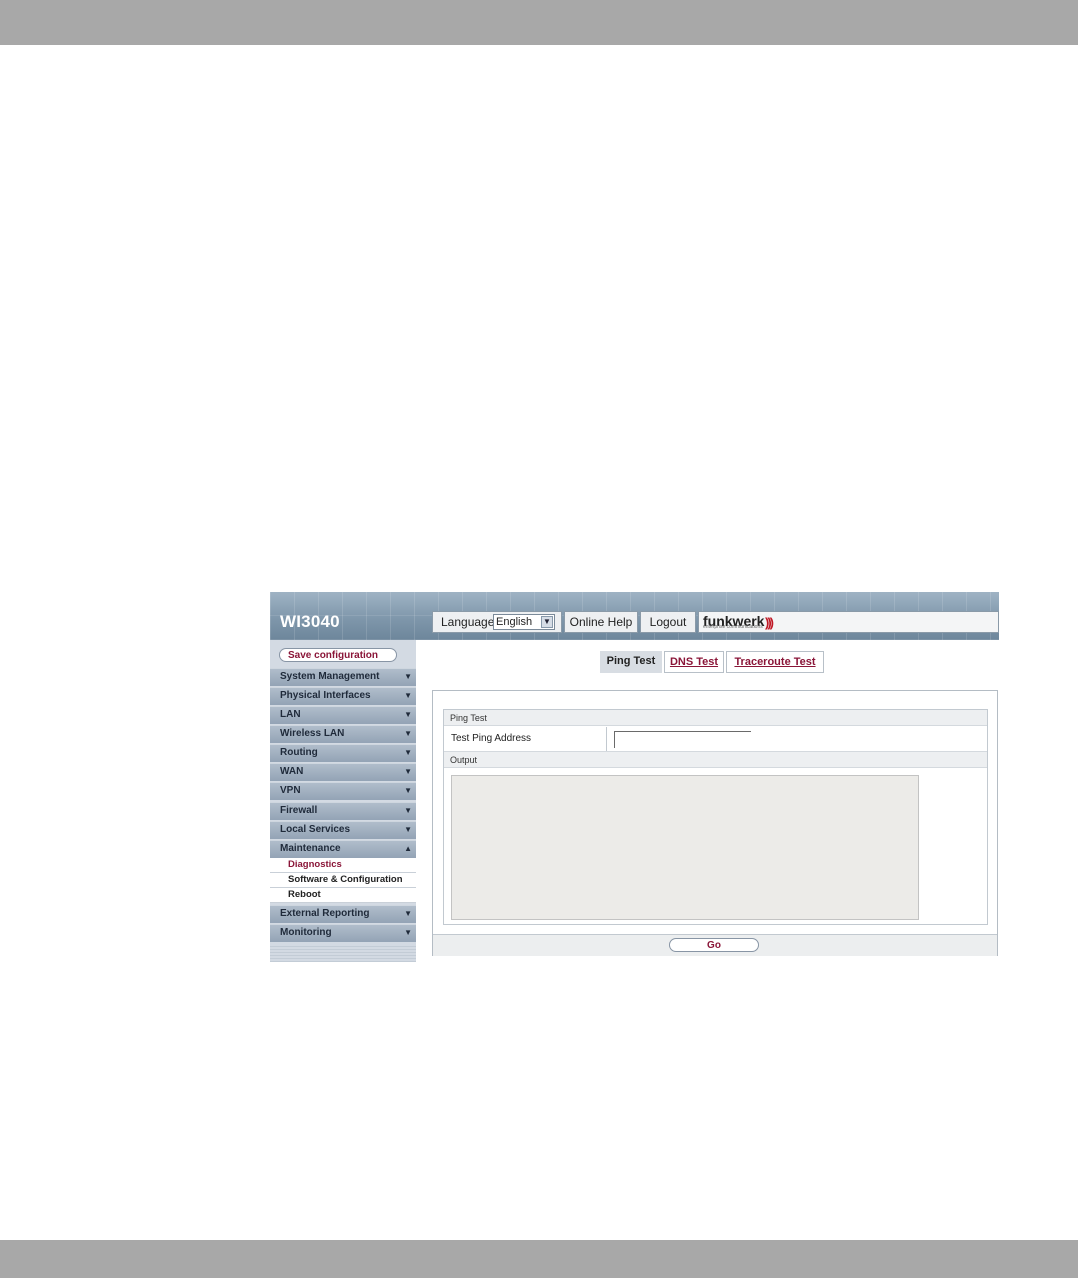  What do you see at coordinates (668, 622) in the screenshot?
I see `logout-link: Logout` at bounding box center [668, 622].